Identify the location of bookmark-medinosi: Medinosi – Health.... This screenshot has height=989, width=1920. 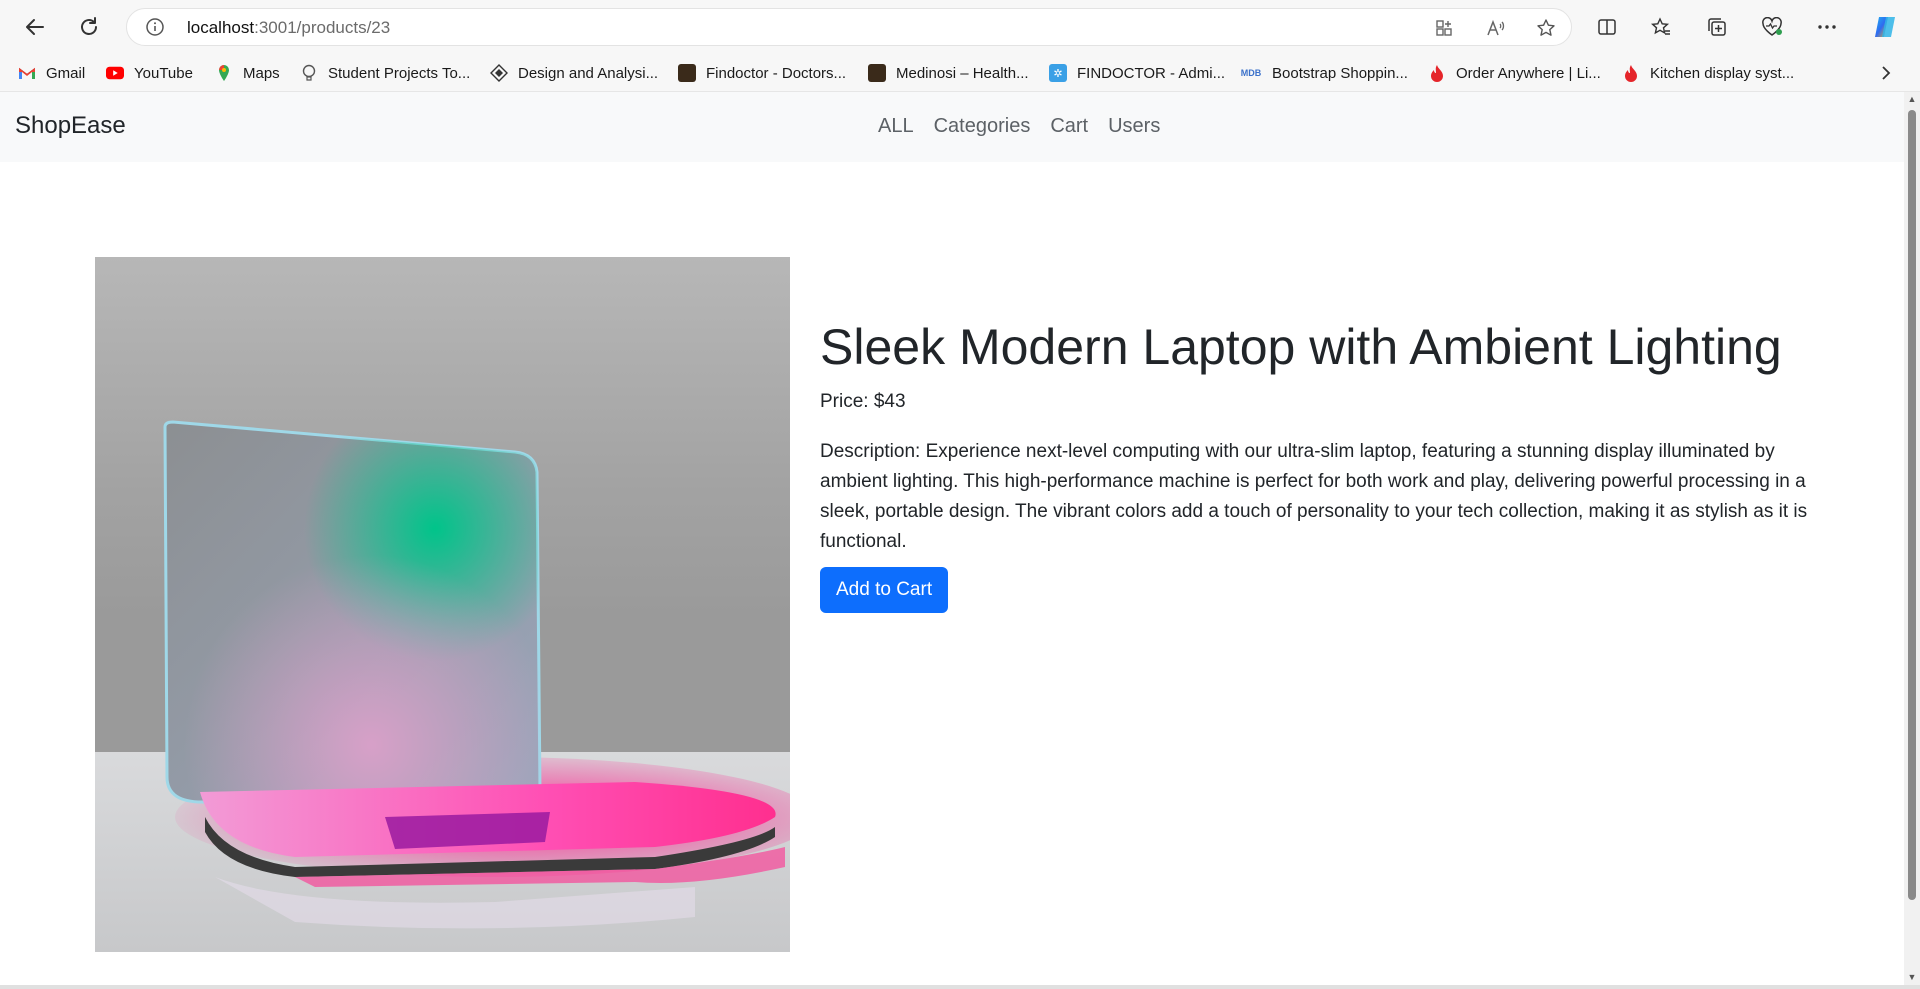
(948, 73).